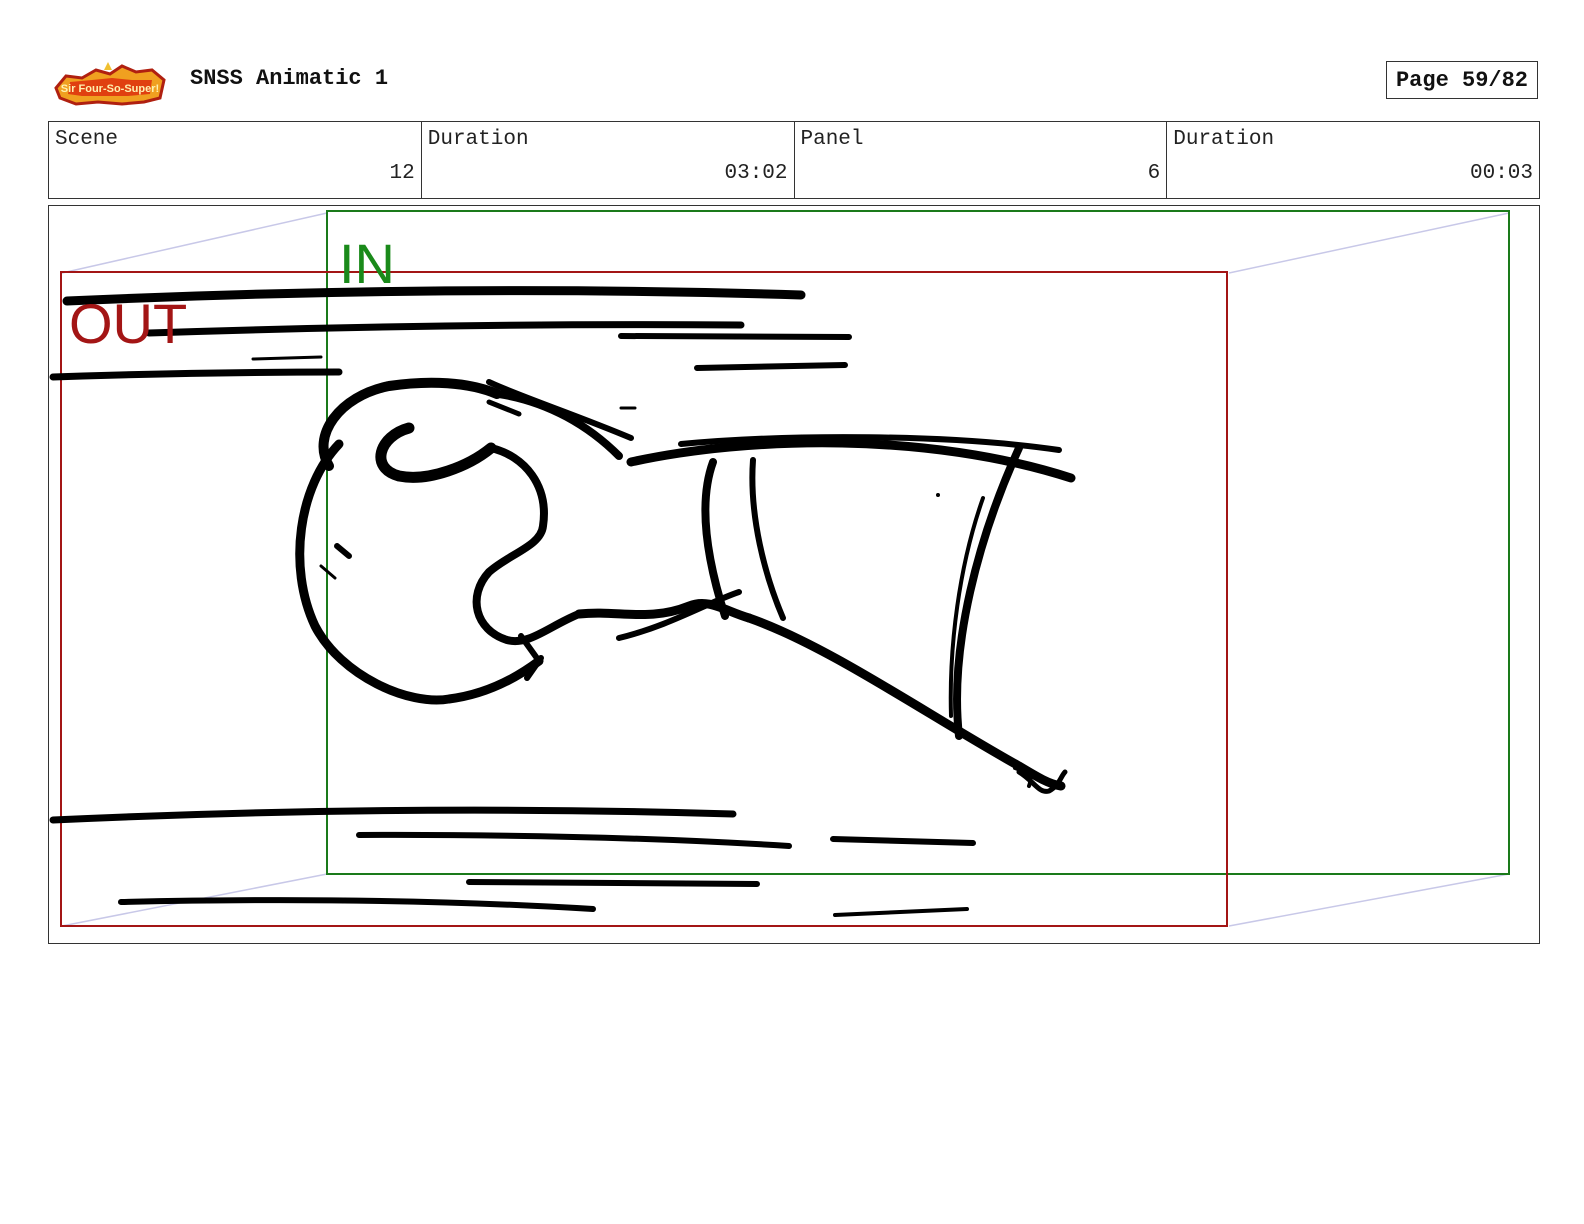 This screenshot has width=1584, height=1224. What do you see at coordinates (289, 78) in the screenshot?
I see `document-title: SNSS Animatic 1` at bounding box center [289, 78].